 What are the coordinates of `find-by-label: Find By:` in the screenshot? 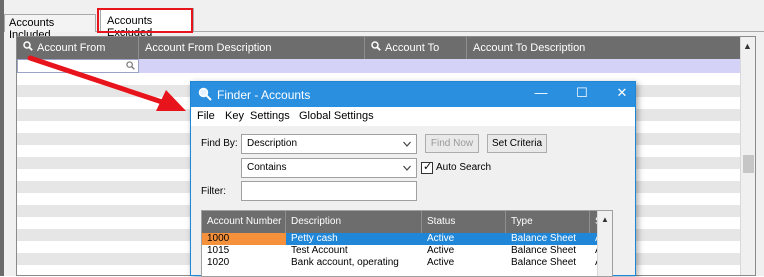 It's located at (219, 143).